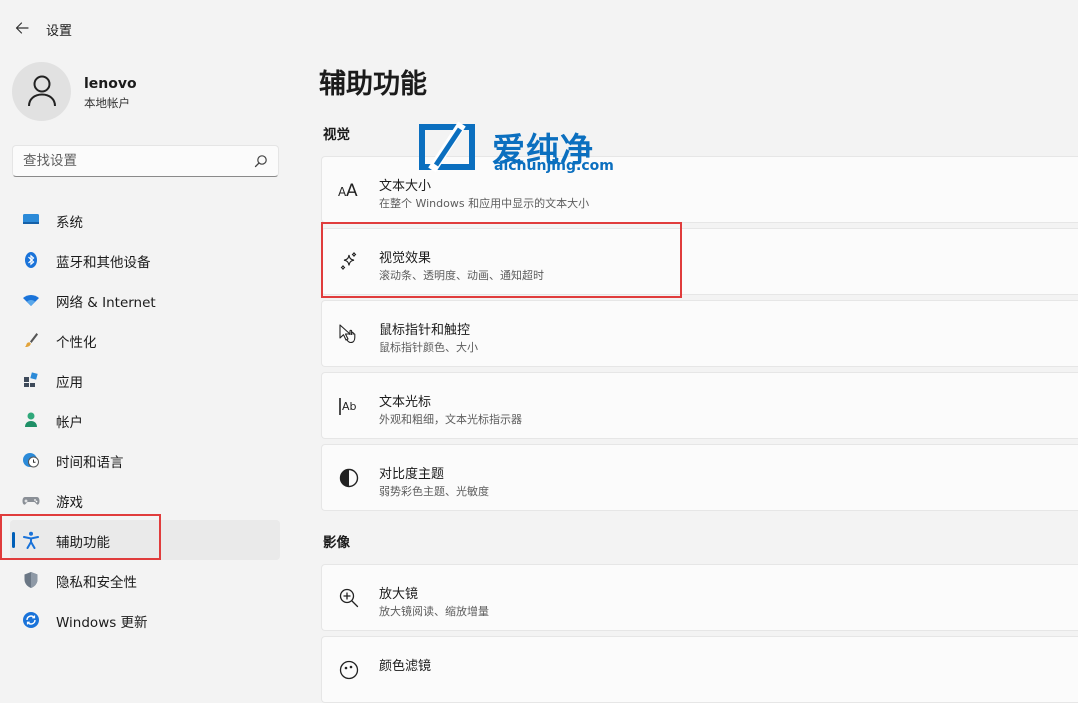  What do you see at coordinates (145, 380) in the screenshot?
I see `sidebar-item-apps: 应用` at bounding box center [145, 380].